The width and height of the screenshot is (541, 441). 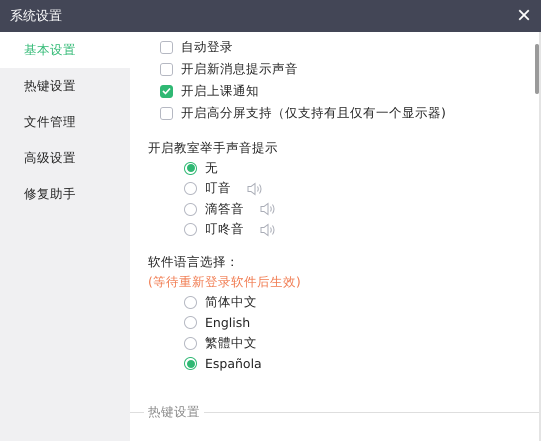 I want to click on radio-label: 无, so click(x=211, y=168).